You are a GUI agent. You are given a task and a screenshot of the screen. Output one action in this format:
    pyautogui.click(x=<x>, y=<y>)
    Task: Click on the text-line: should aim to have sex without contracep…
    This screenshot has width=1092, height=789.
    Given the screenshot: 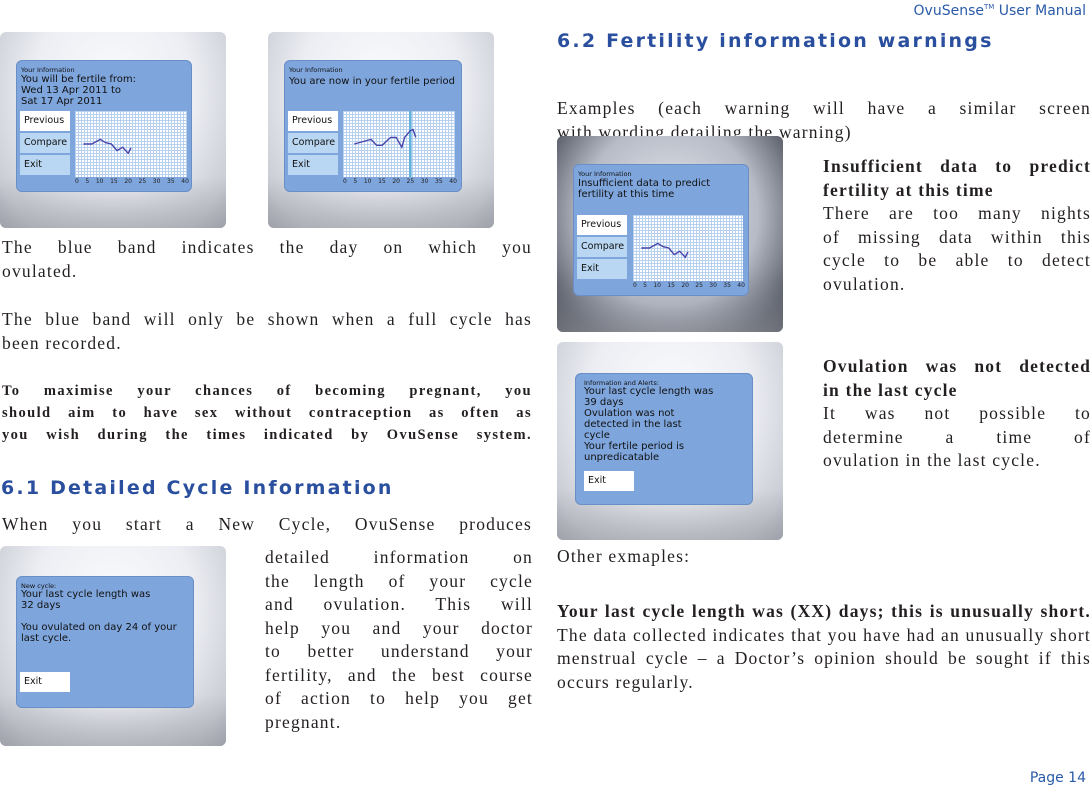 What is the action you would take?
    pyautogui.click(x=267, y=413)
    